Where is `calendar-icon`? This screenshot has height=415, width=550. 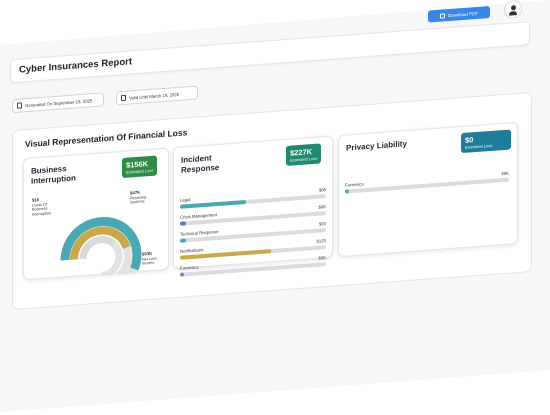 calendar-icon is located at coordinates (19, 105).